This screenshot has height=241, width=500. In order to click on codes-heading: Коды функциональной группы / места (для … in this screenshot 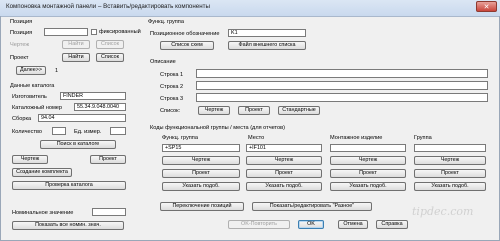, I will do `click(218, 128)`.